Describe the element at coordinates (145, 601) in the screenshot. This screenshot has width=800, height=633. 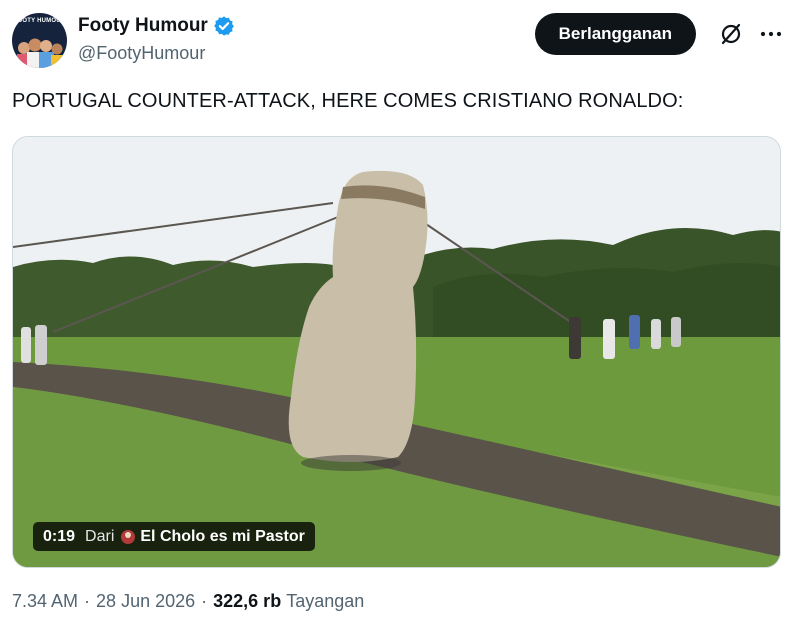
I see `post-date: 28 Jun 2026` at that location.